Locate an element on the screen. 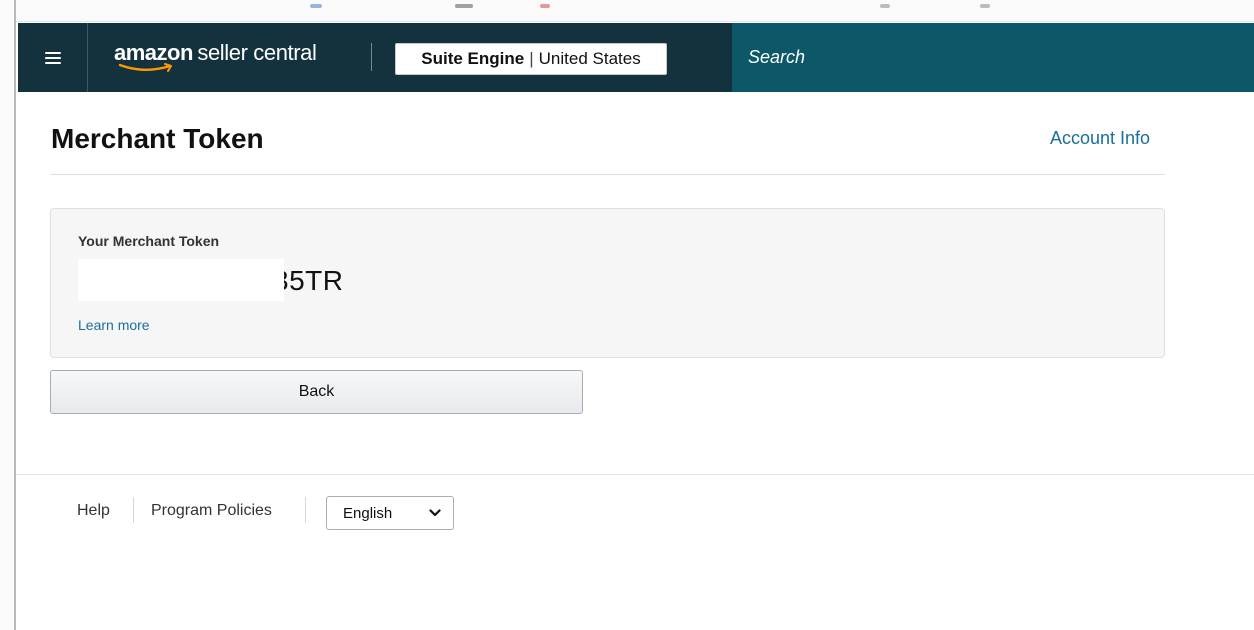  menu-button is located at coordinates (53, 57).